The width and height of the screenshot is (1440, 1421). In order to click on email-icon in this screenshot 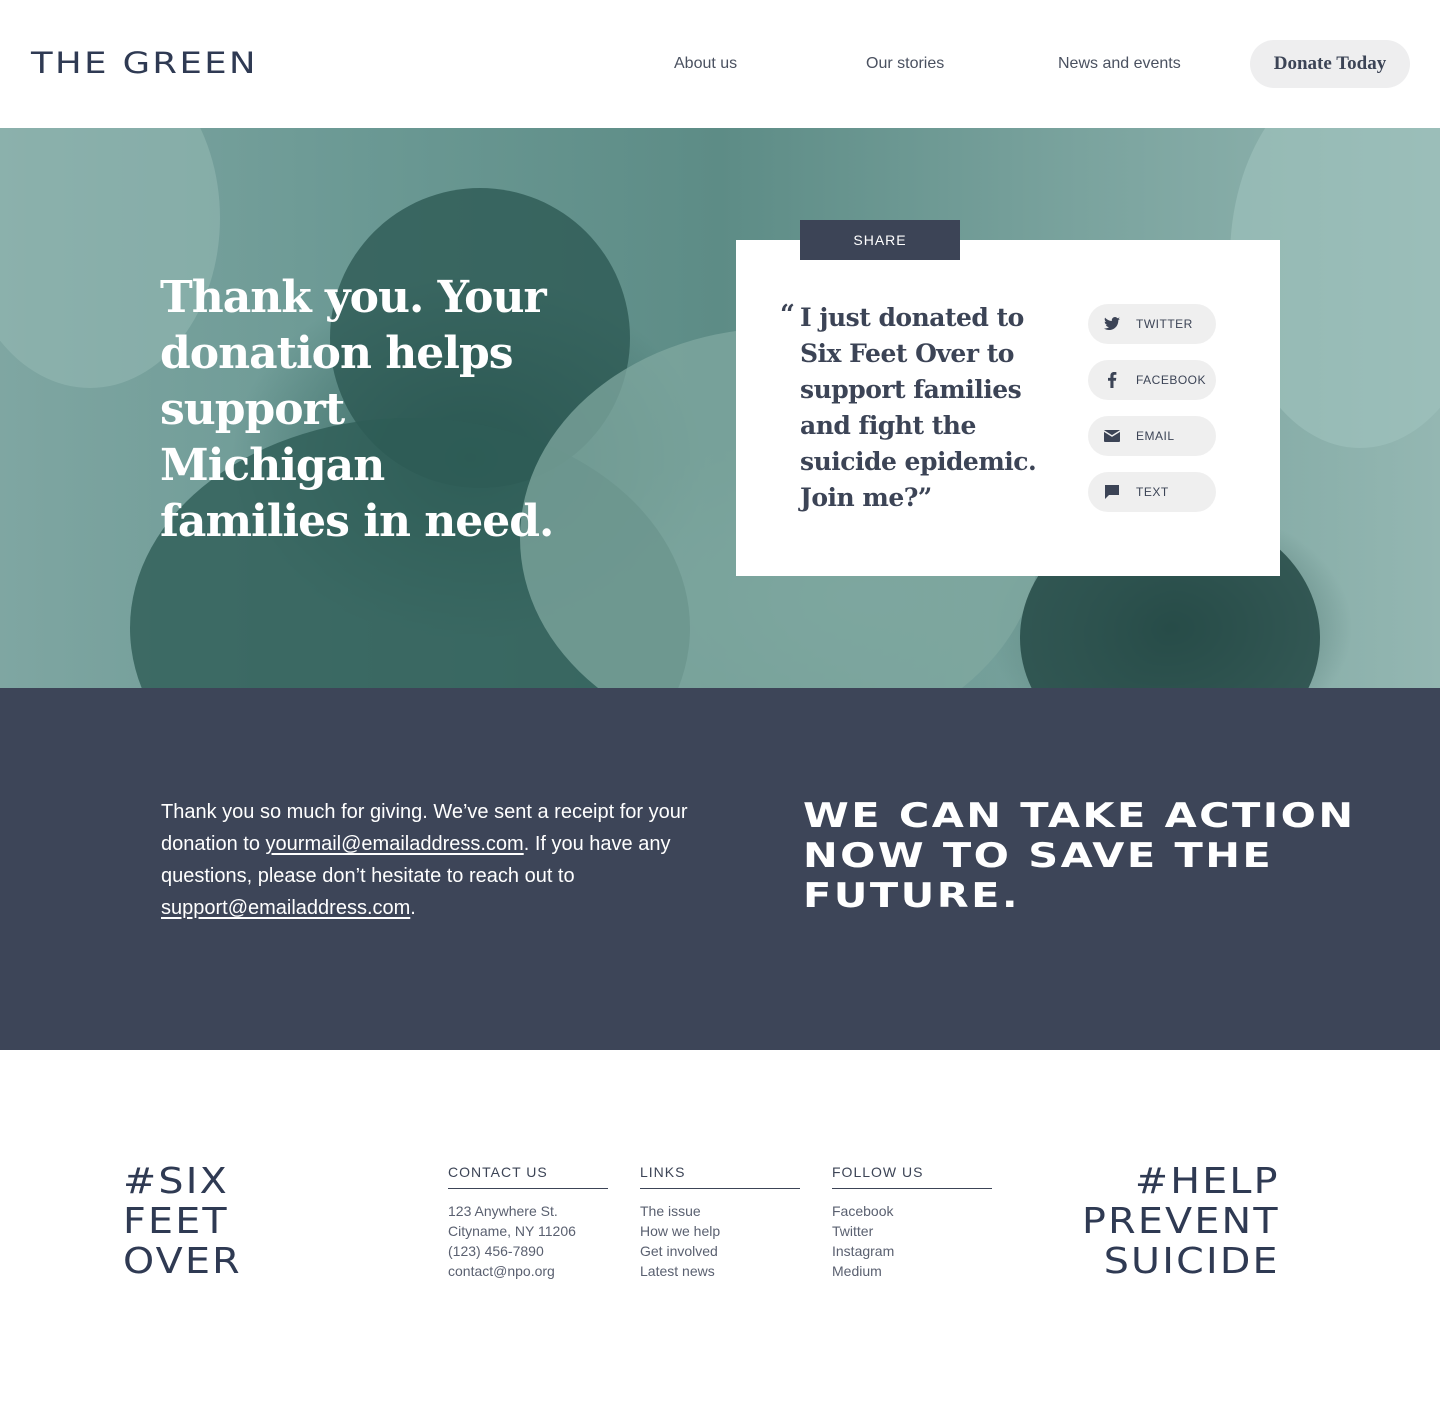, I will do `click(1112, 436)`.